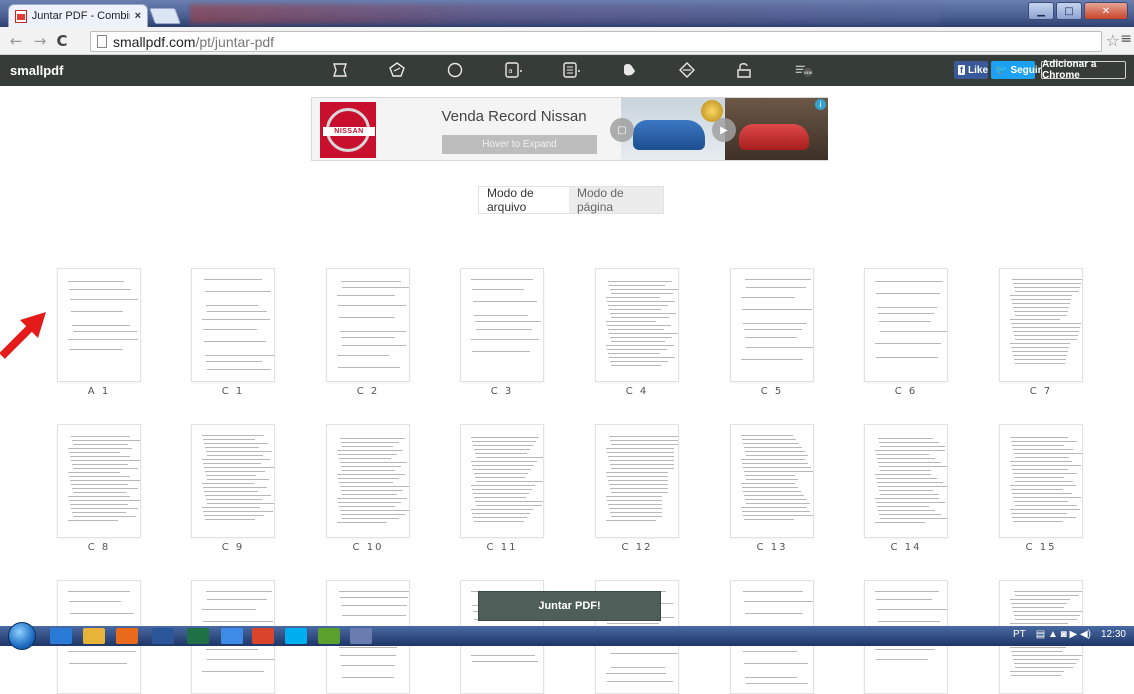 The height and width of the screenshot is (694, 1134). What do you see at coordinates (329, 636) in the screenshot?
I see `paint-taskbar-icon` at bounding box center [329, 636].